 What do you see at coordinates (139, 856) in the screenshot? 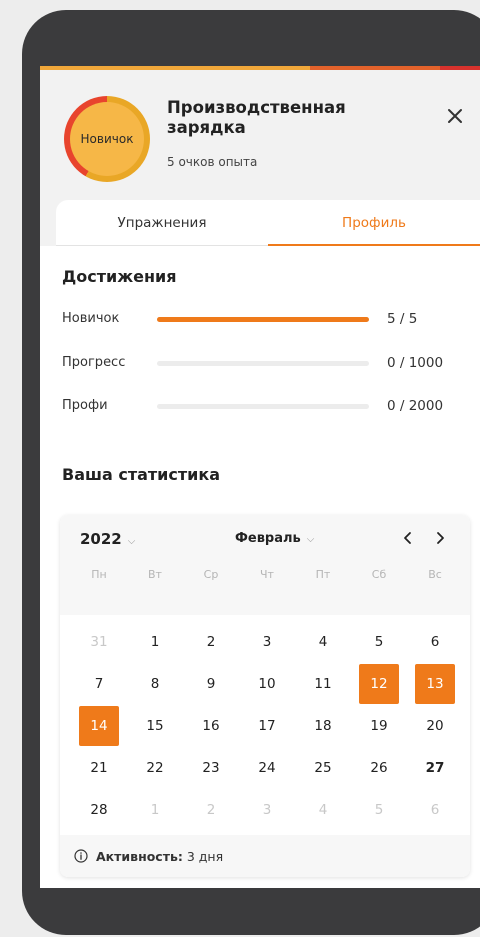
I see `activity-label: Активность:` at bounding box center [139, 856].